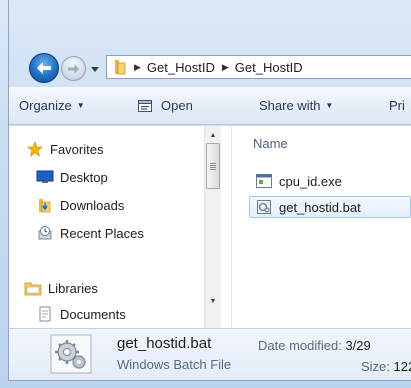 The height and width of the screenshot is (388, 411). What do you see at coordinates (45, 205) in the screenshot?
I see `downloads-folder-icon` at bounding box center [45, 205].